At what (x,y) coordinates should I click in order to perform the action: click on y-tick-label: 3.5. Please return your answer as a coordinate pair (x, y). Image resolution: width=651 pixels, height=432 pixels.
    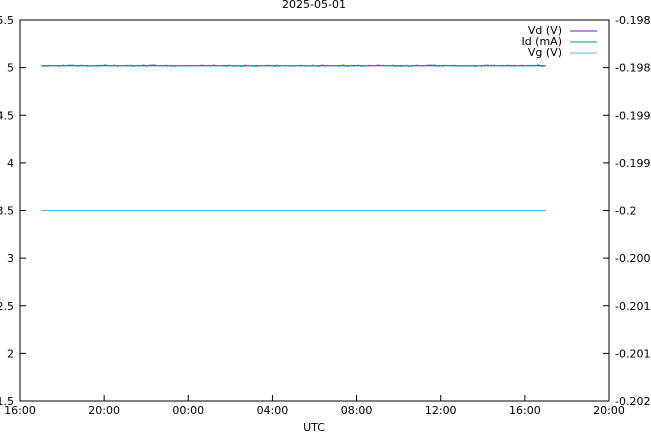
    Looking at the image, I should click on (7, 211).